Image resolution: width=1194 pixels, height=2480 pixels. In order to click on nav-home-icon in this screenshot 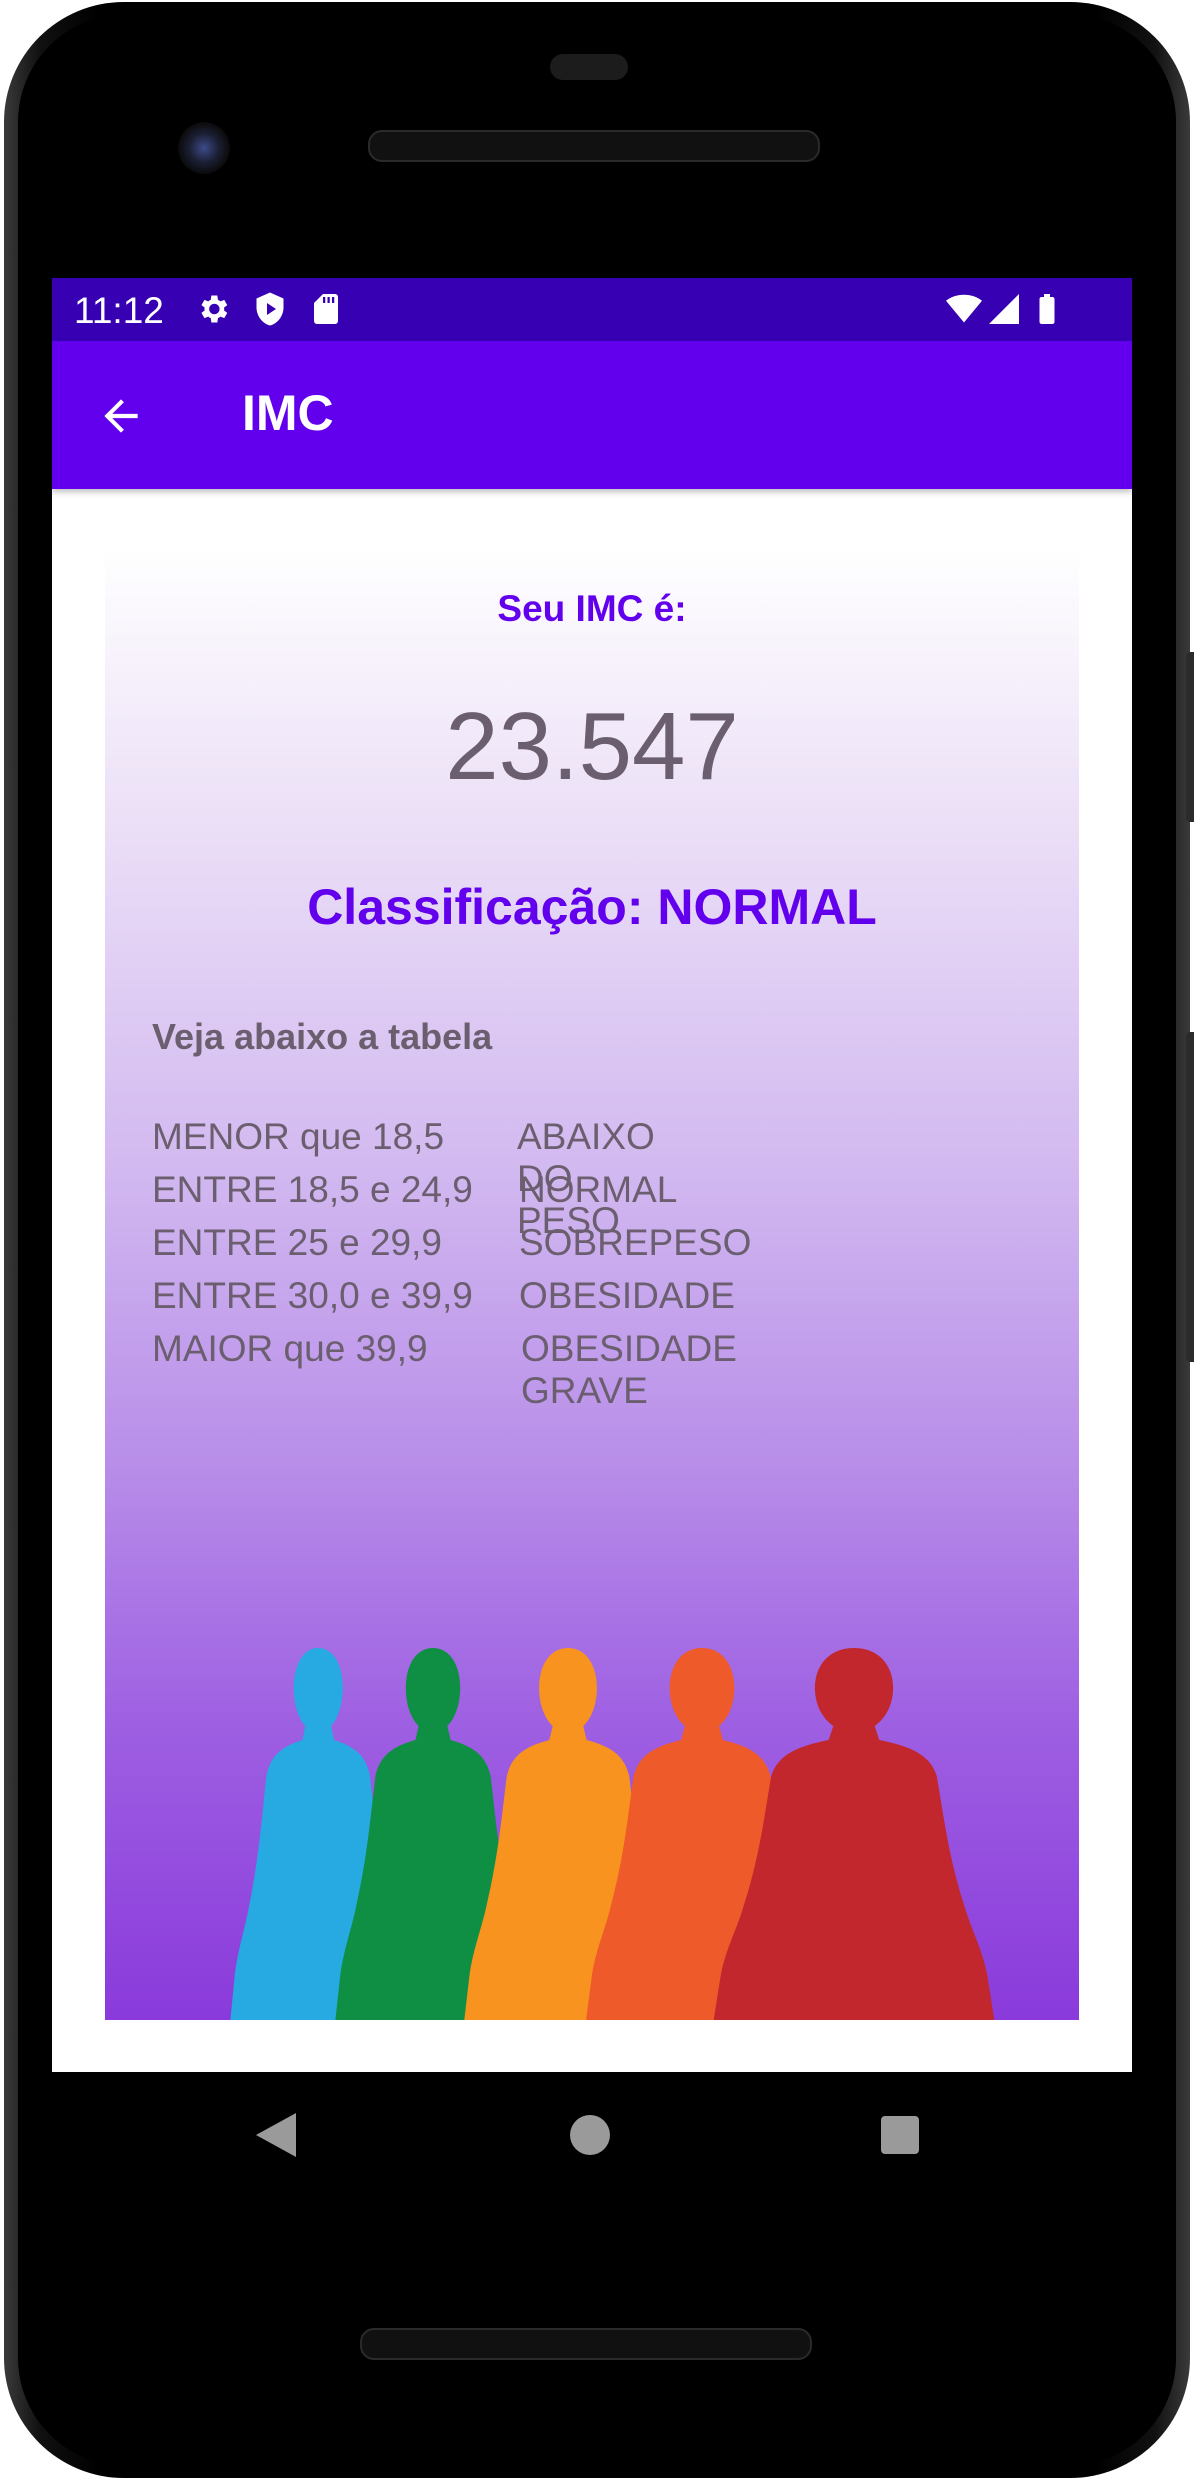, I will do `click(590, 2135)`.